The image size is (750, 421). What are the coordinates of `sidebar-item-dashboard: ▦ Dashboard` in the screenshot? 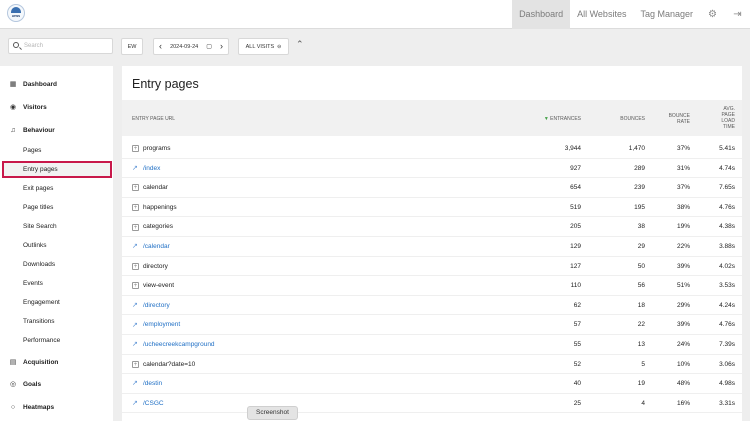 It's located at (56, 84).